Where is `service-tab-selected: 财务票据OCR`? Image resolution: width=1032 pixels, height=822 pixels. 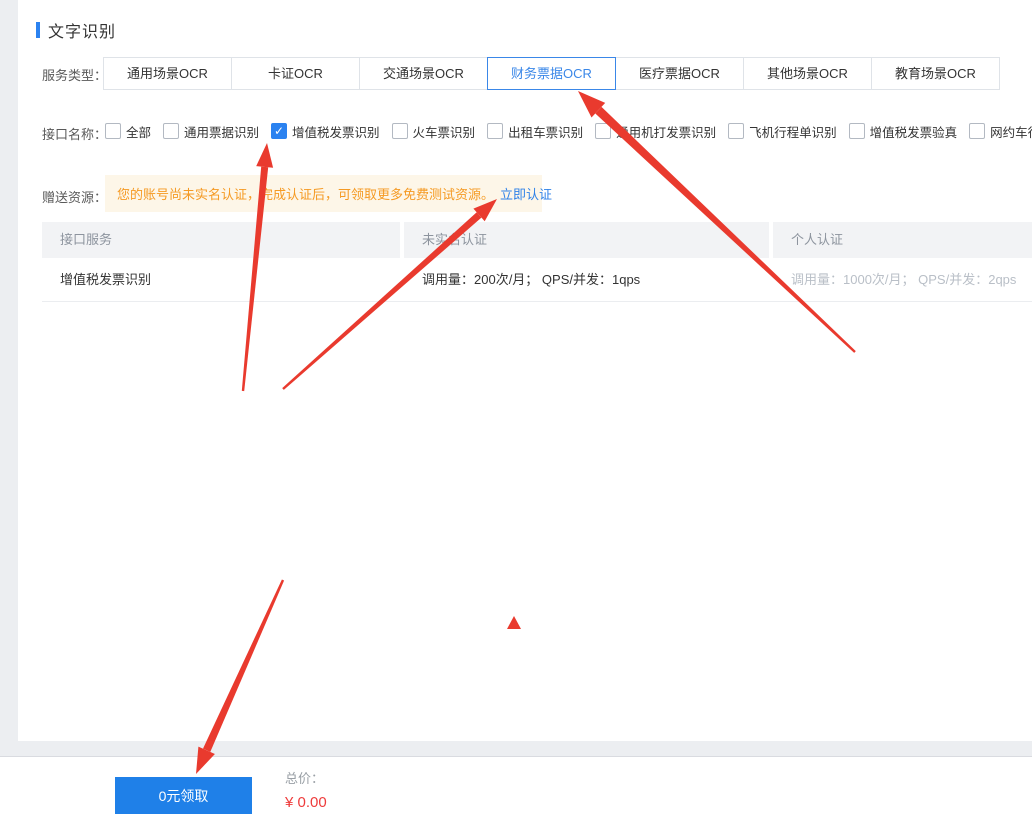 service-tab-selected: 财务票据OCR is located at coordinates (551, 73).